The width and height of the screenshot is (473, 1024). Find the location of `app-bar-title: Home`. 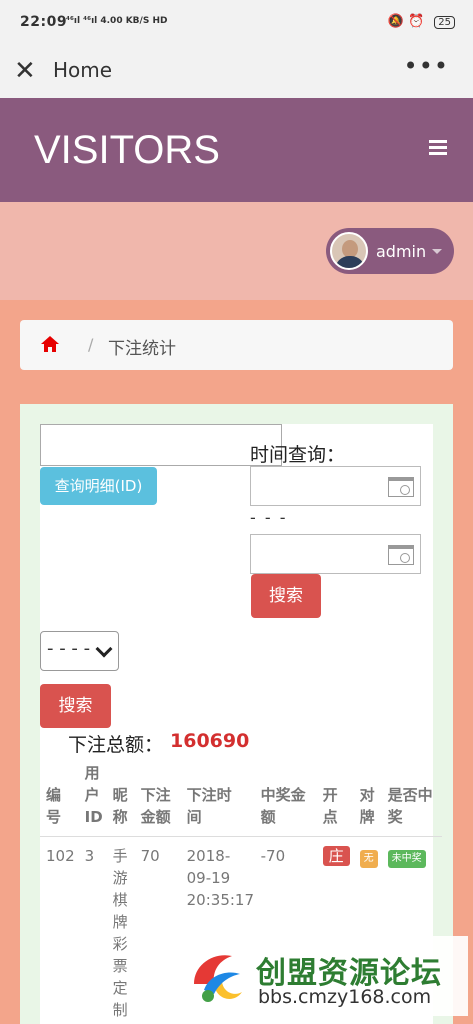

app-bar-title: Home is located at coordinates (83, 70).